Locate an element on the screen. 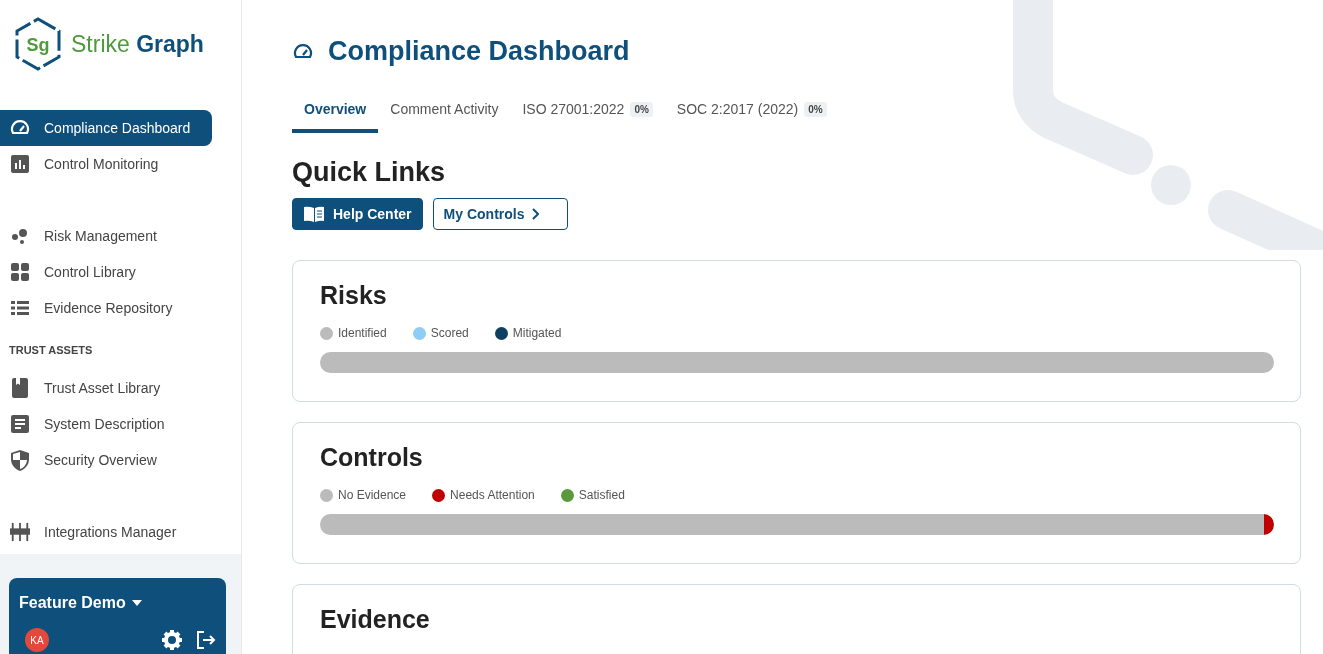  card-title: Controls is located at coordinates (372, 457).